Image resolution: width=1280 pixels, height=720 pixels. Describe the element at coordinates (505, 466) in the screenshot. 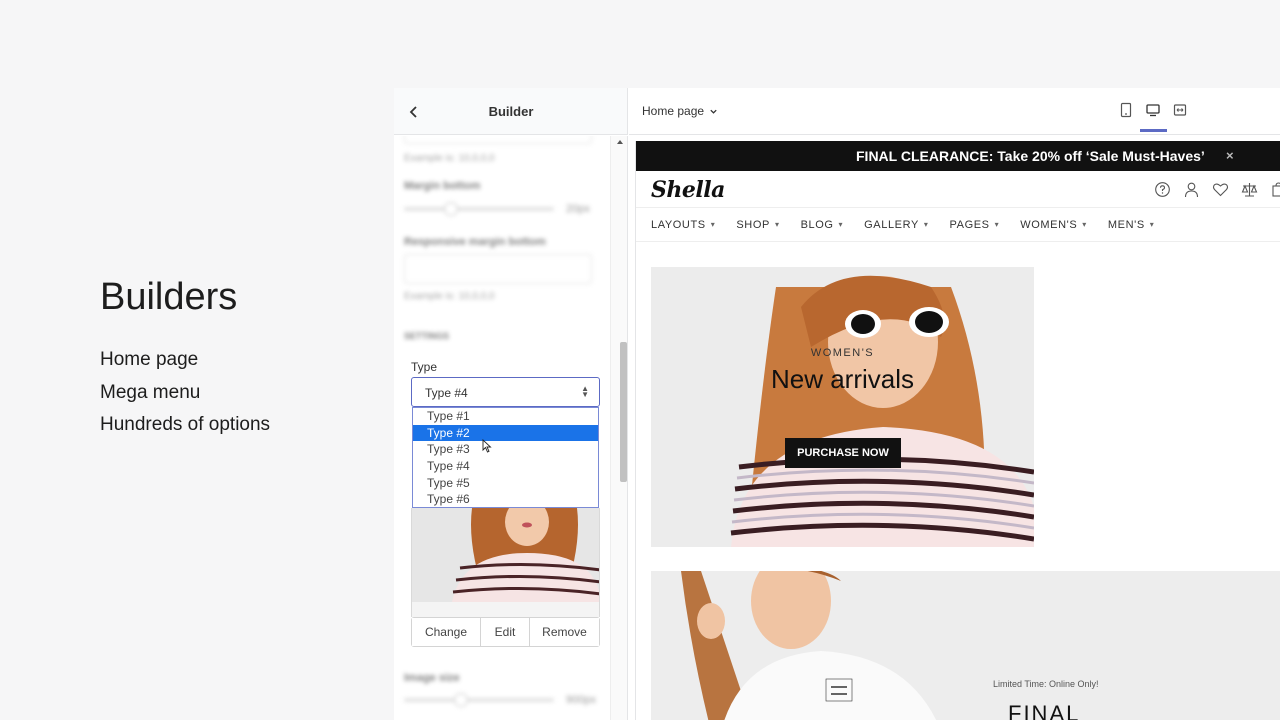

I see `type-option: Type #4` at that location.